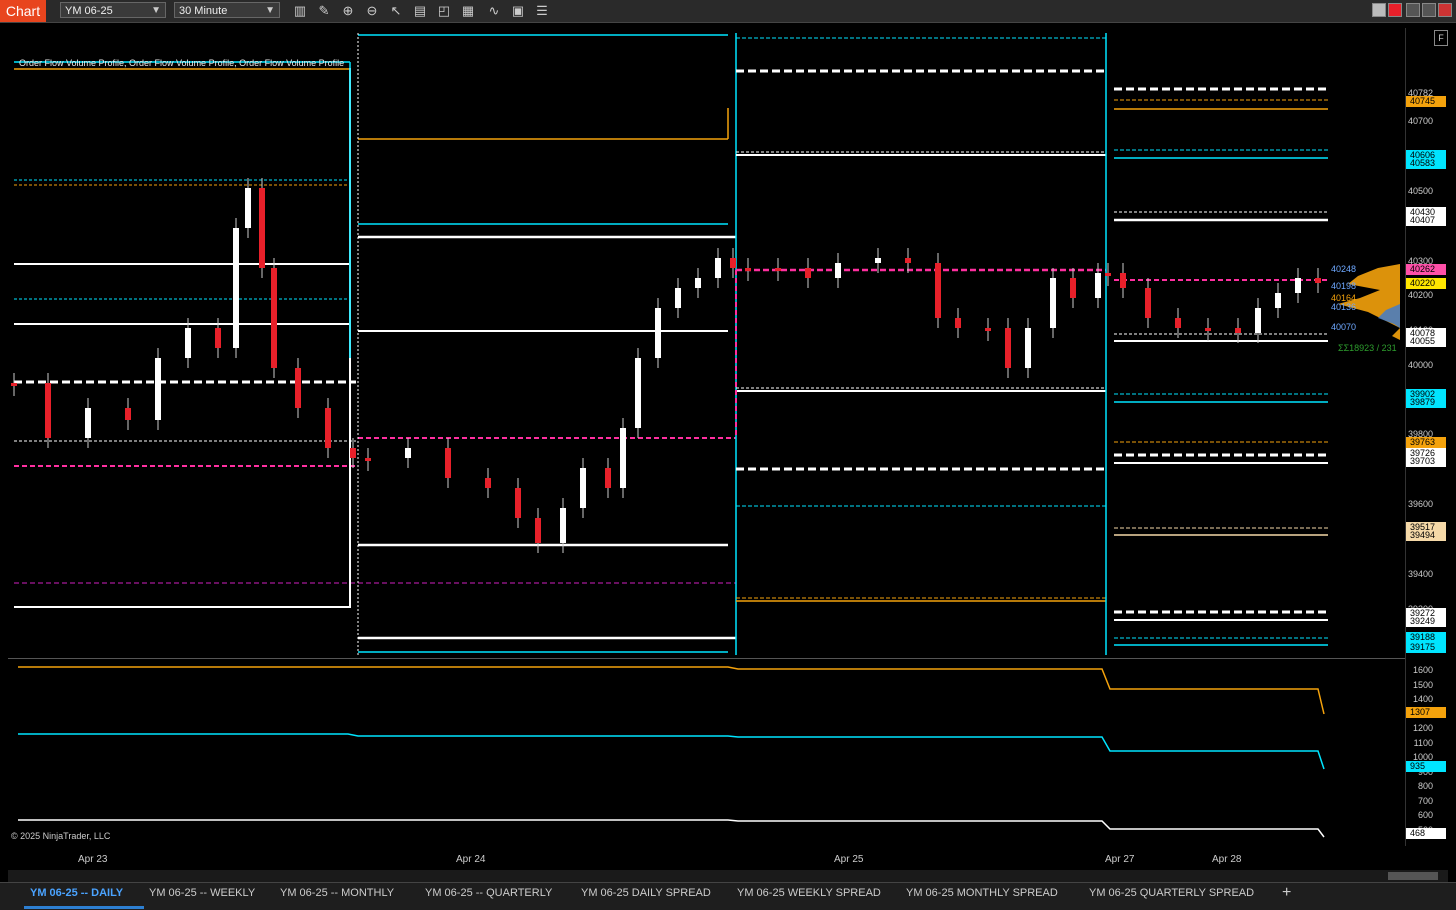  I want to click on chart-title: Chart, so click(23, 11).